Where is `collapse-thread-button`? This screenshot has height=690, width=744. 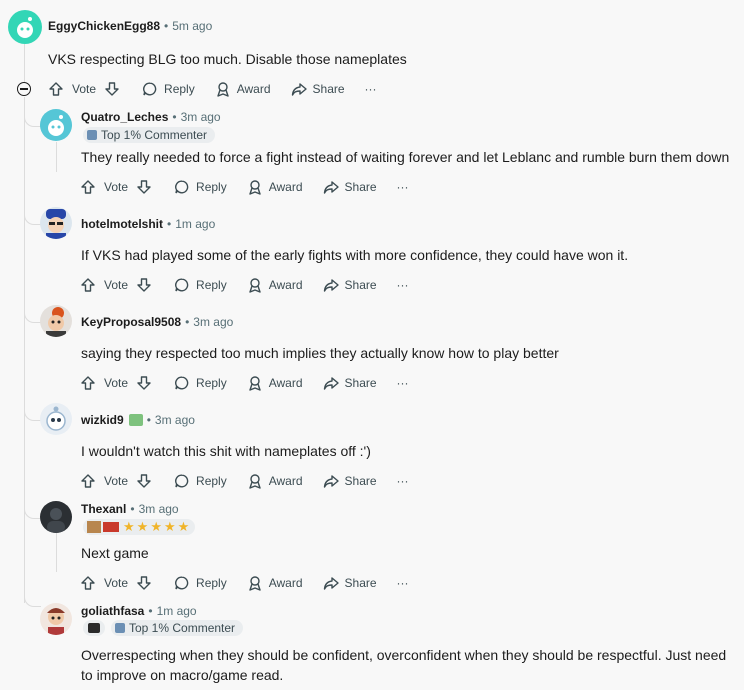 collapse-thread-button is located at coordinates (24, 89).